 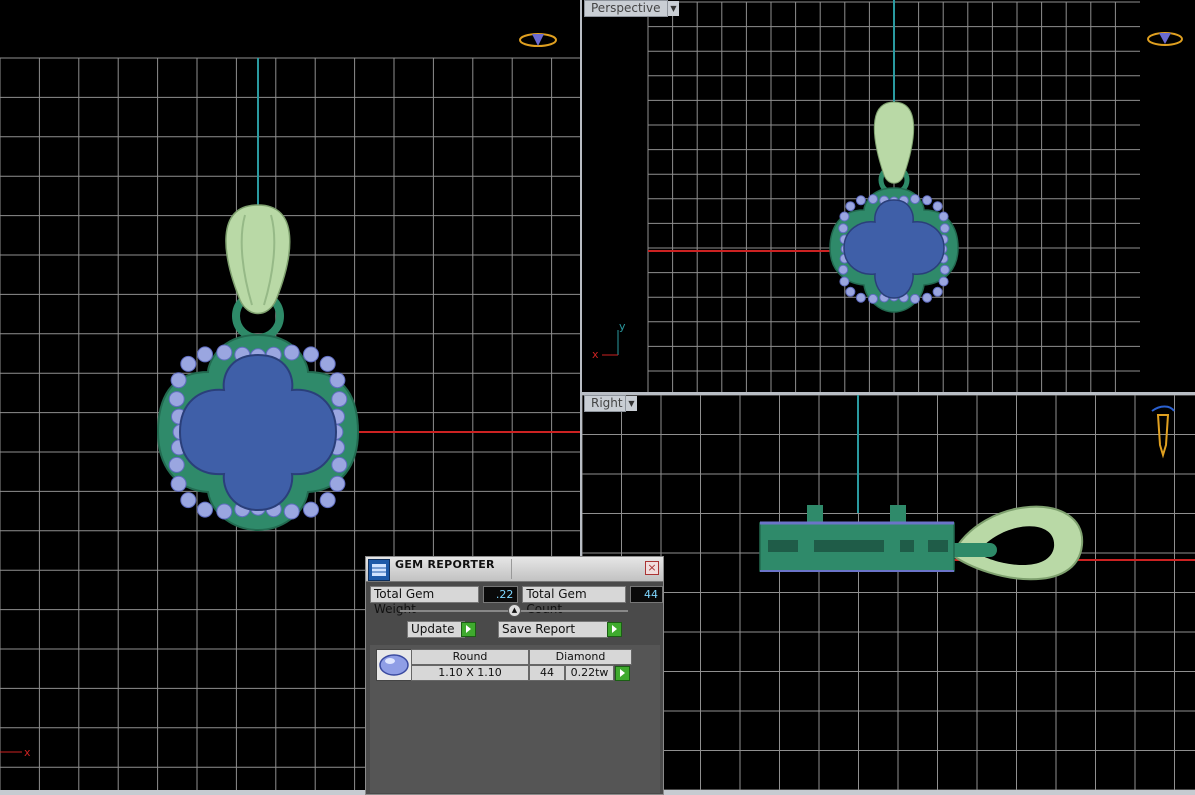 I want to click on actions-row: Update Save Report, so click(x=514, y=629).